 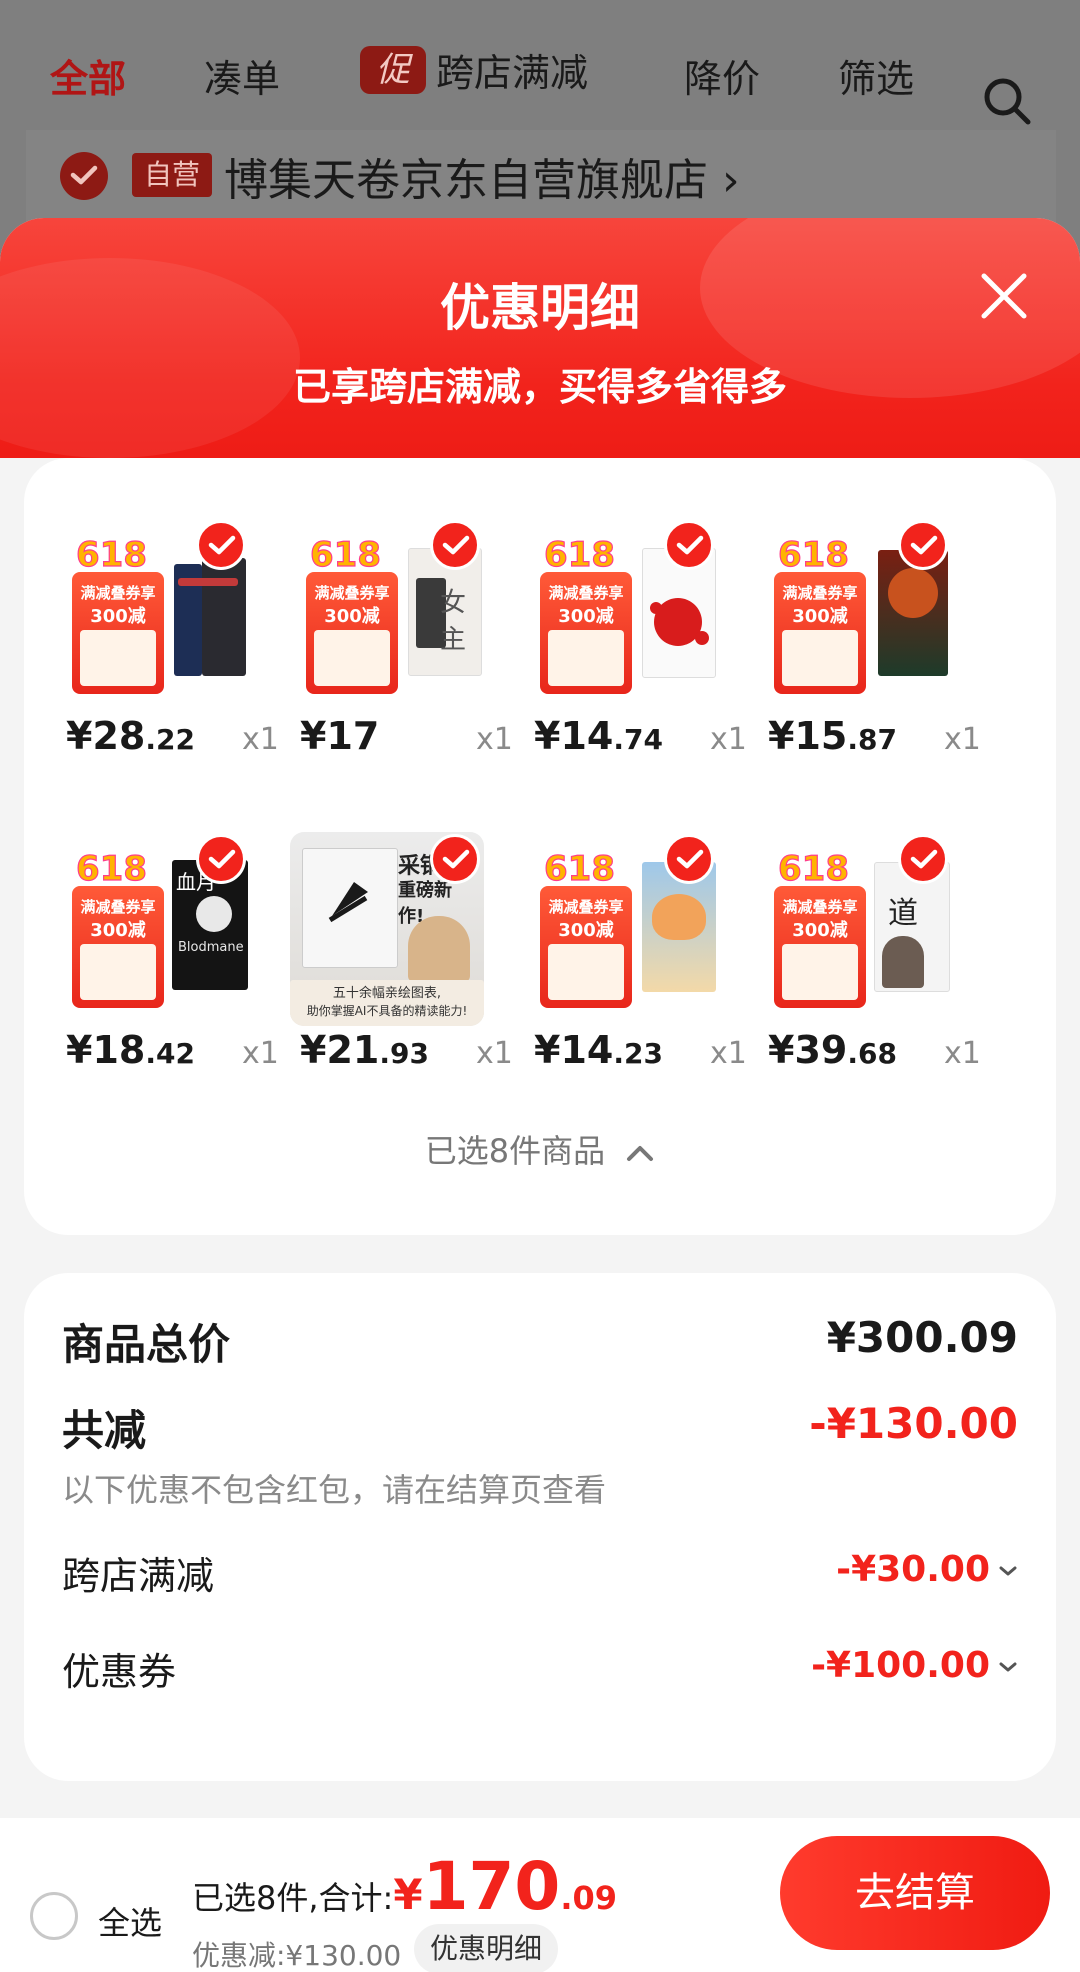 What do you see at coordinates (915, 1893) in the screenshot?
I see `checkout-button: 去结算` at bounding box center [915, 1893].